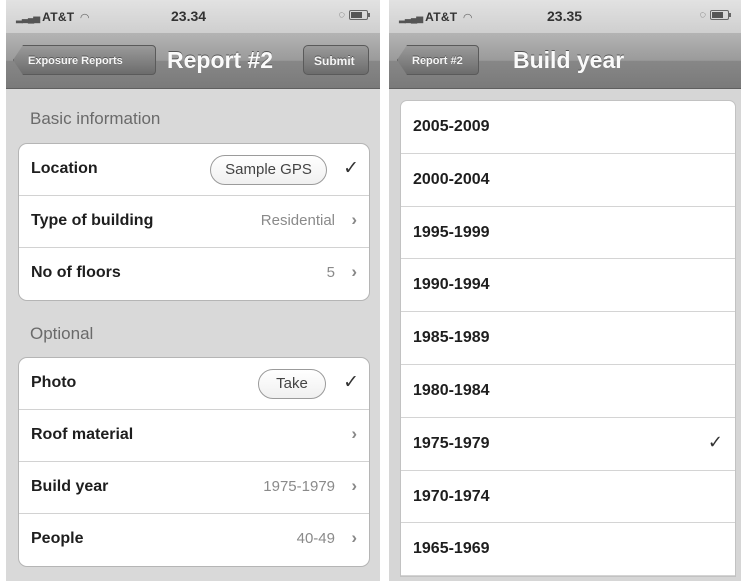 The width and height of the screenshot is (741, 581). Describe the element at coordinates (92, 220) in the screenshot. I see `row-label: Type of building` at that location.